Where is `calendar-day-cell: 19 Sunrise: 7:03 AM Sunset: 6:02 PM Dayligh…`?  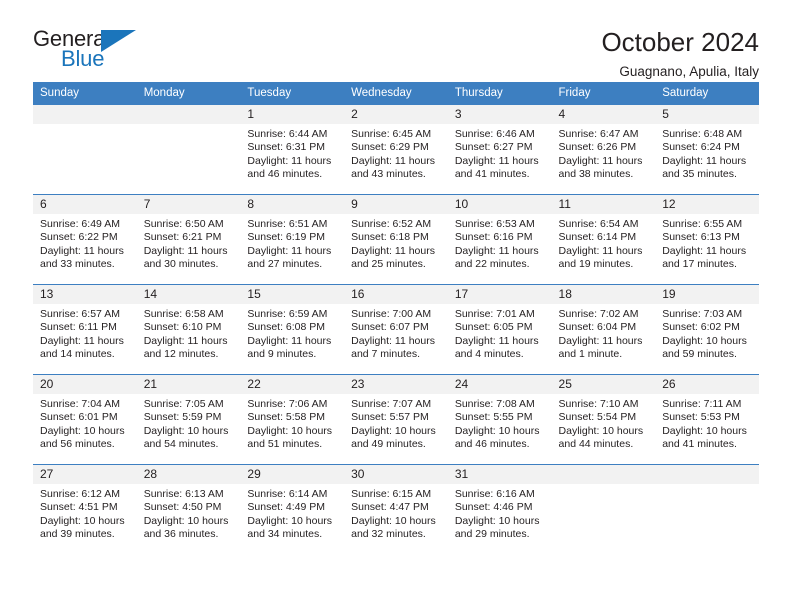 calendar-day-cell: 19 Sunrise: 7:03 AM Sunset: 6:02 PM Dayligh… is located at coordinates (707, 329).